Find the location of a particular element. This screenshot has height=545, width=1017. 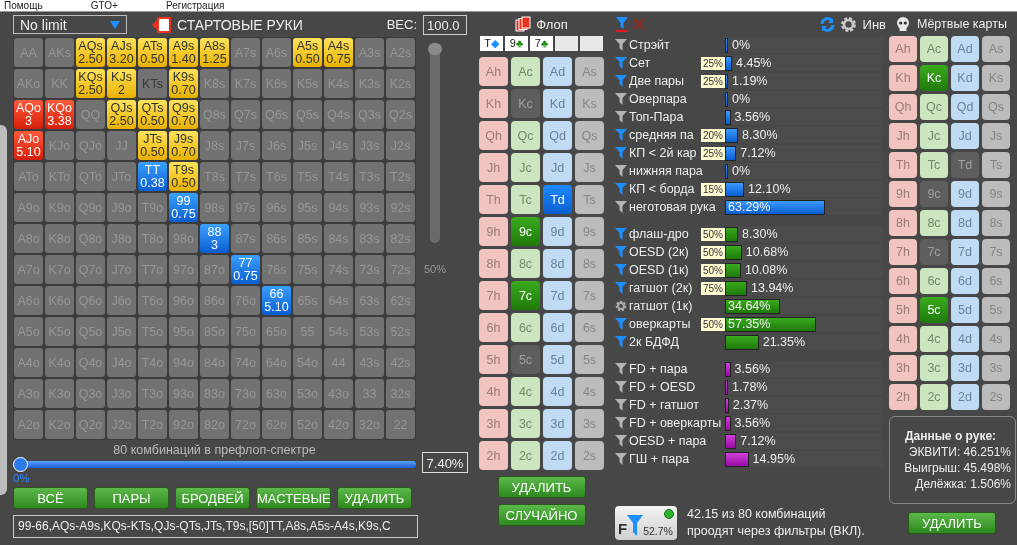

hand-cell: T9s 0.50 is located at coordinates (183, 176).